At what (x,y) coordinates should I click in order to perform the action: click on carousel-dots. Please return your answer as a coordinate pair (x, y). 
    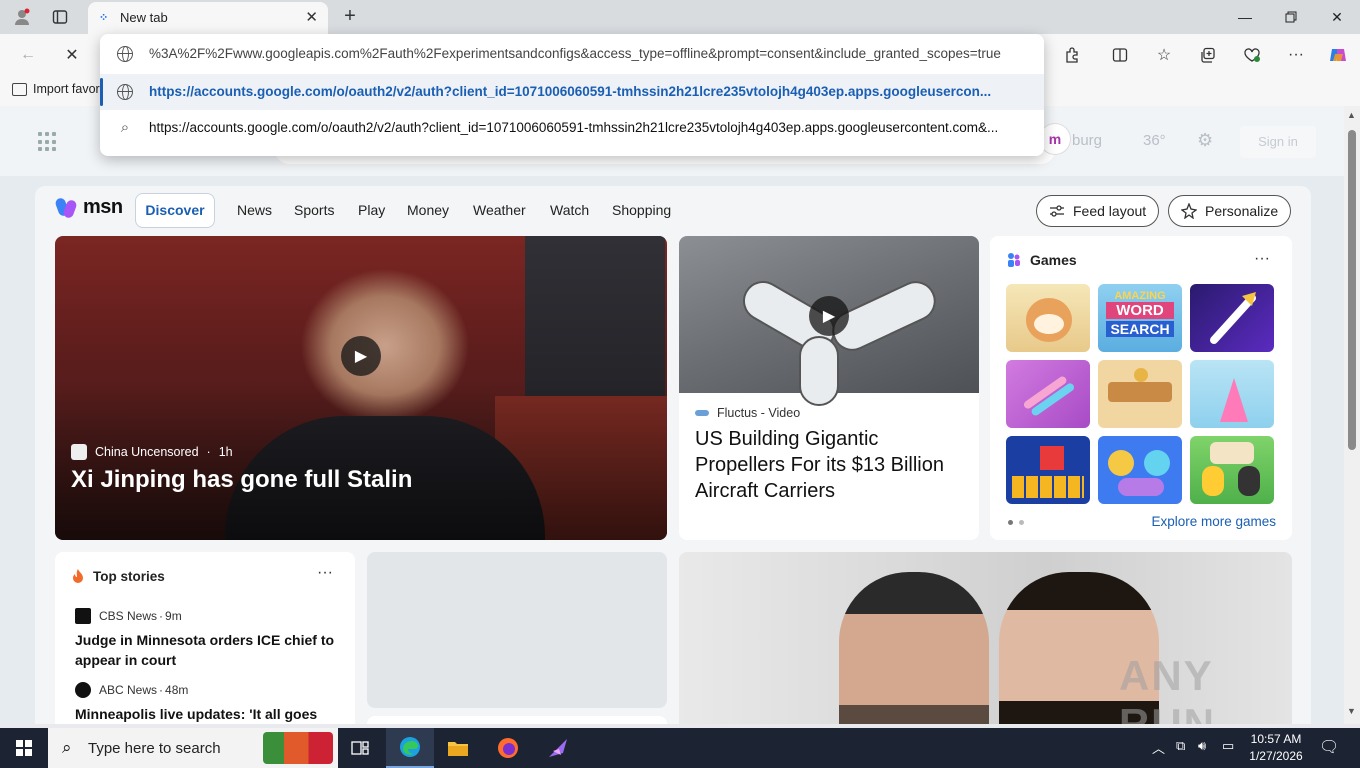
    Looking at the image, I should click on (1016, 522).